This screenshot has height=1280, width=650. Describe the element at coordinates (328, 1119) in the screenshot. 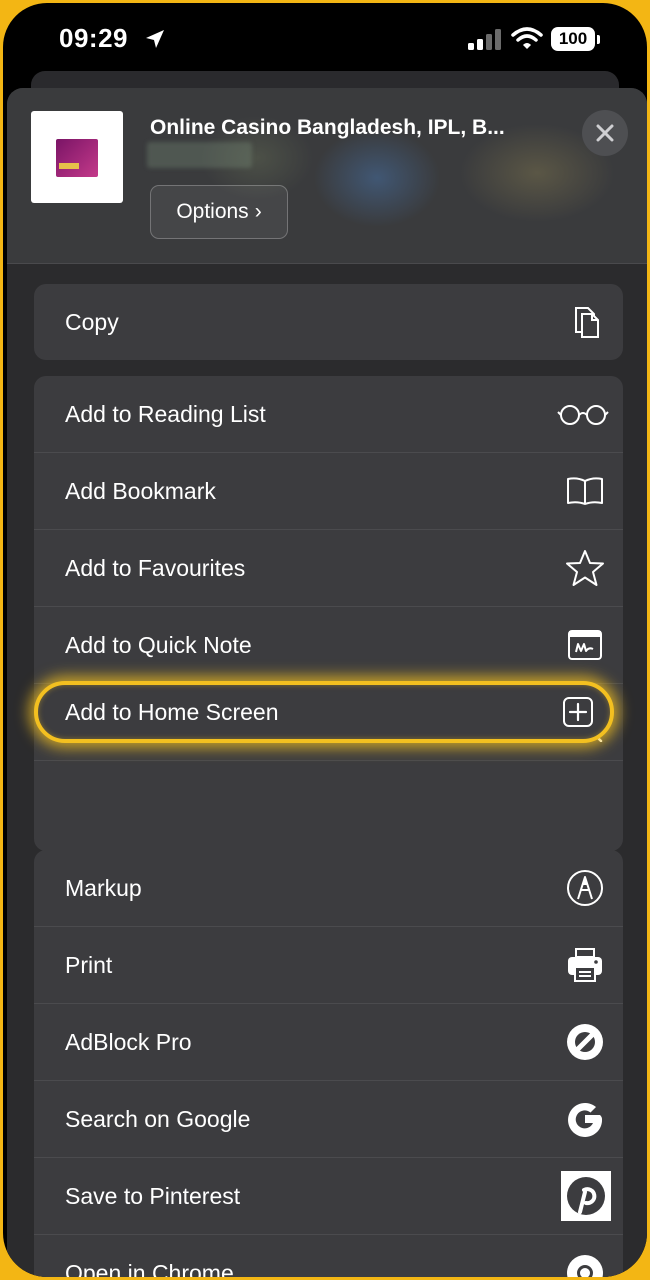

I see `action-search-on-google: Search on Google` at that location.